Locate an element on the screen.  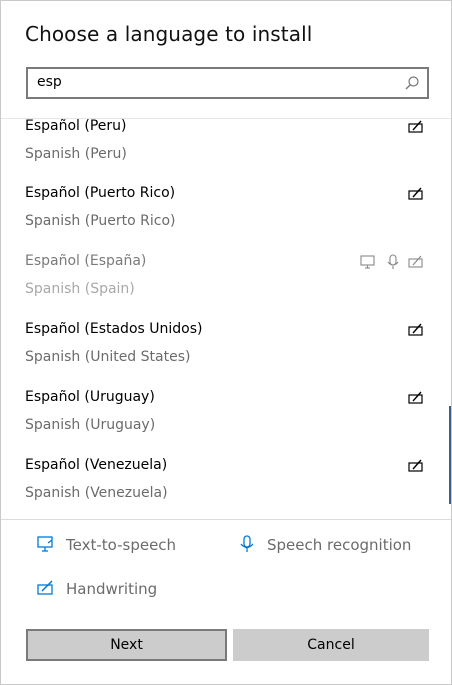
list-item: Español (Venezuela) Spanish (Venezuela) is located at coordinates (221, 488).